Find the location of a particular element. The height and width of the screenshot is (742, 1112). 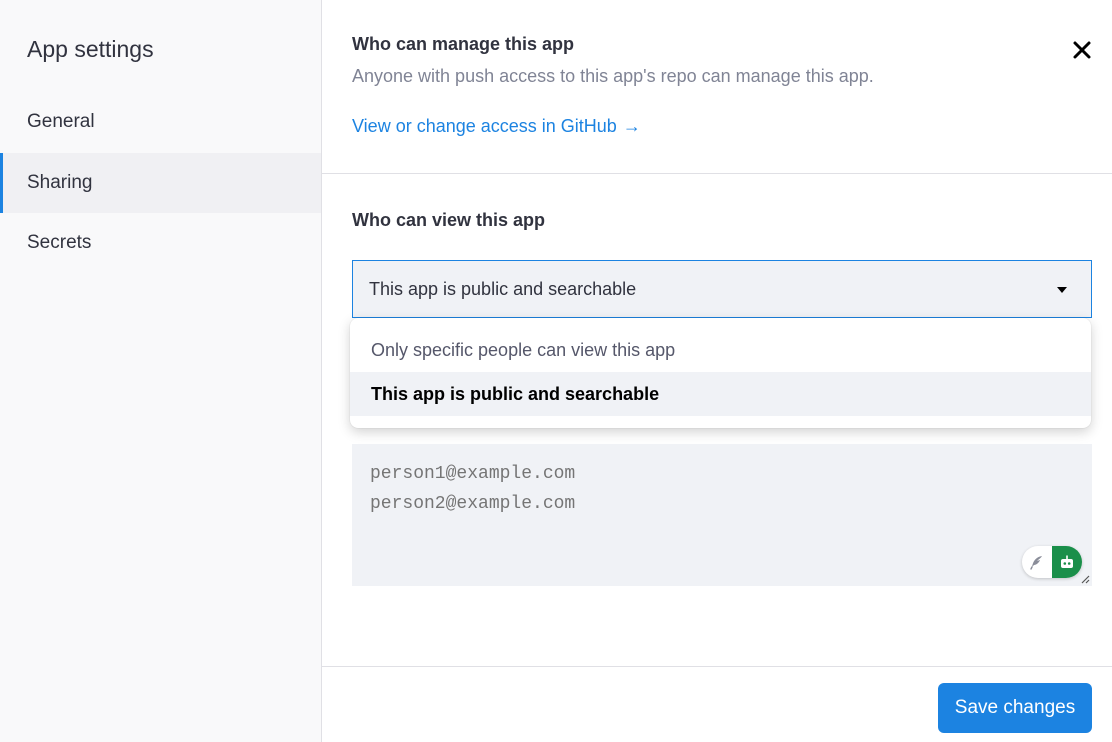

bot-icon is located at coordinates (1067, 561).